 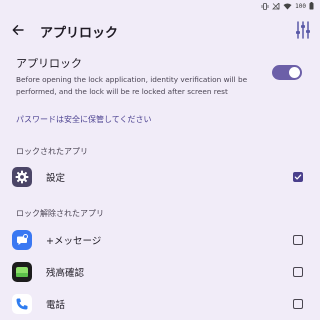 I want to click on app-row-messages: +メッセージ, so click(x=160, y=240).